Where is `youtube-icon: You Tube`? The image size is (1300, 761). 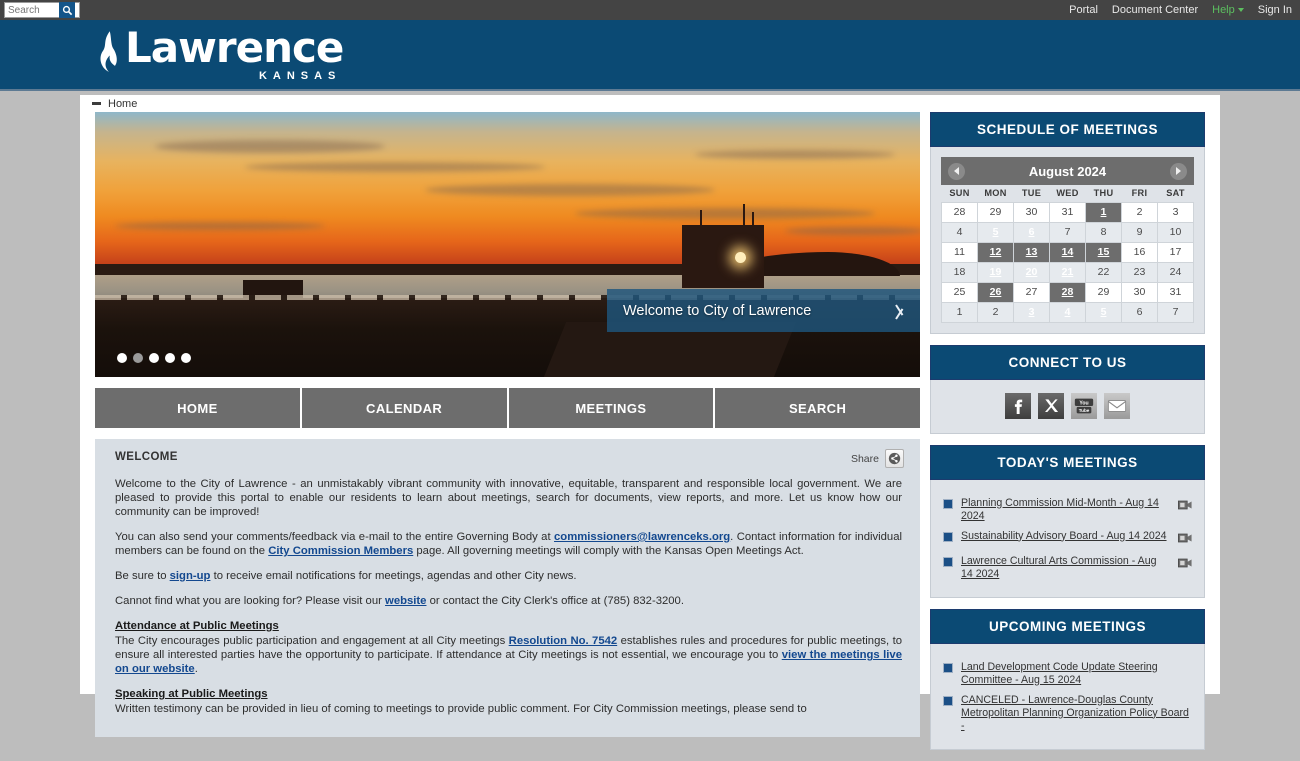
youtube-icon: You Tube is located at coordinates (1084, 405).